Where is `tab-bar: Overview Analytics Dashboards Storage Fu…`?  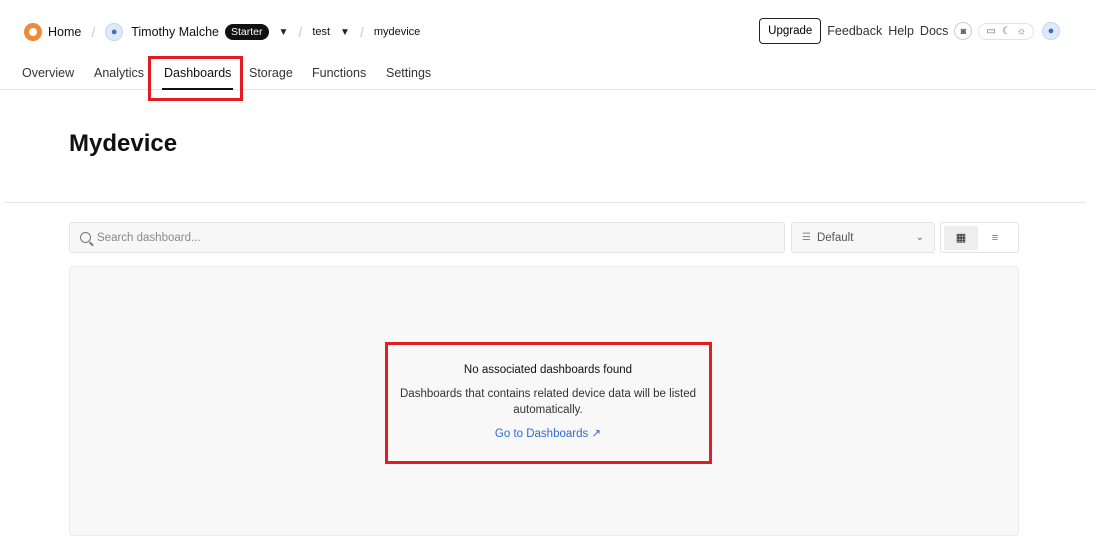
tab-bar: Overview Analytics Dashboards Storage Fu… is located at coordinates (548, 76).